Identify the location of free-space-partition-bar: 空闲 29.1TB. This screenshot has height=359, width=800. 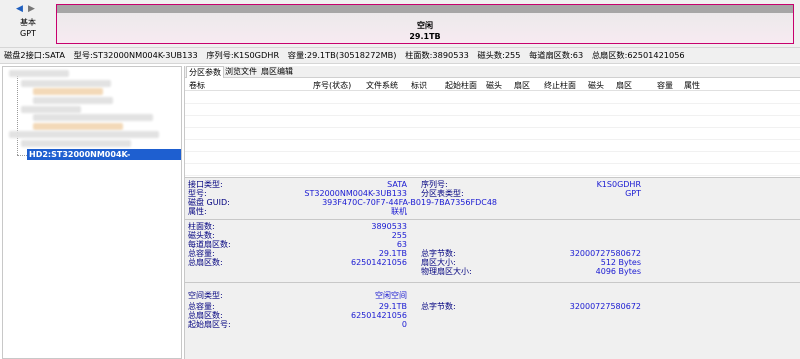
(425, 24).